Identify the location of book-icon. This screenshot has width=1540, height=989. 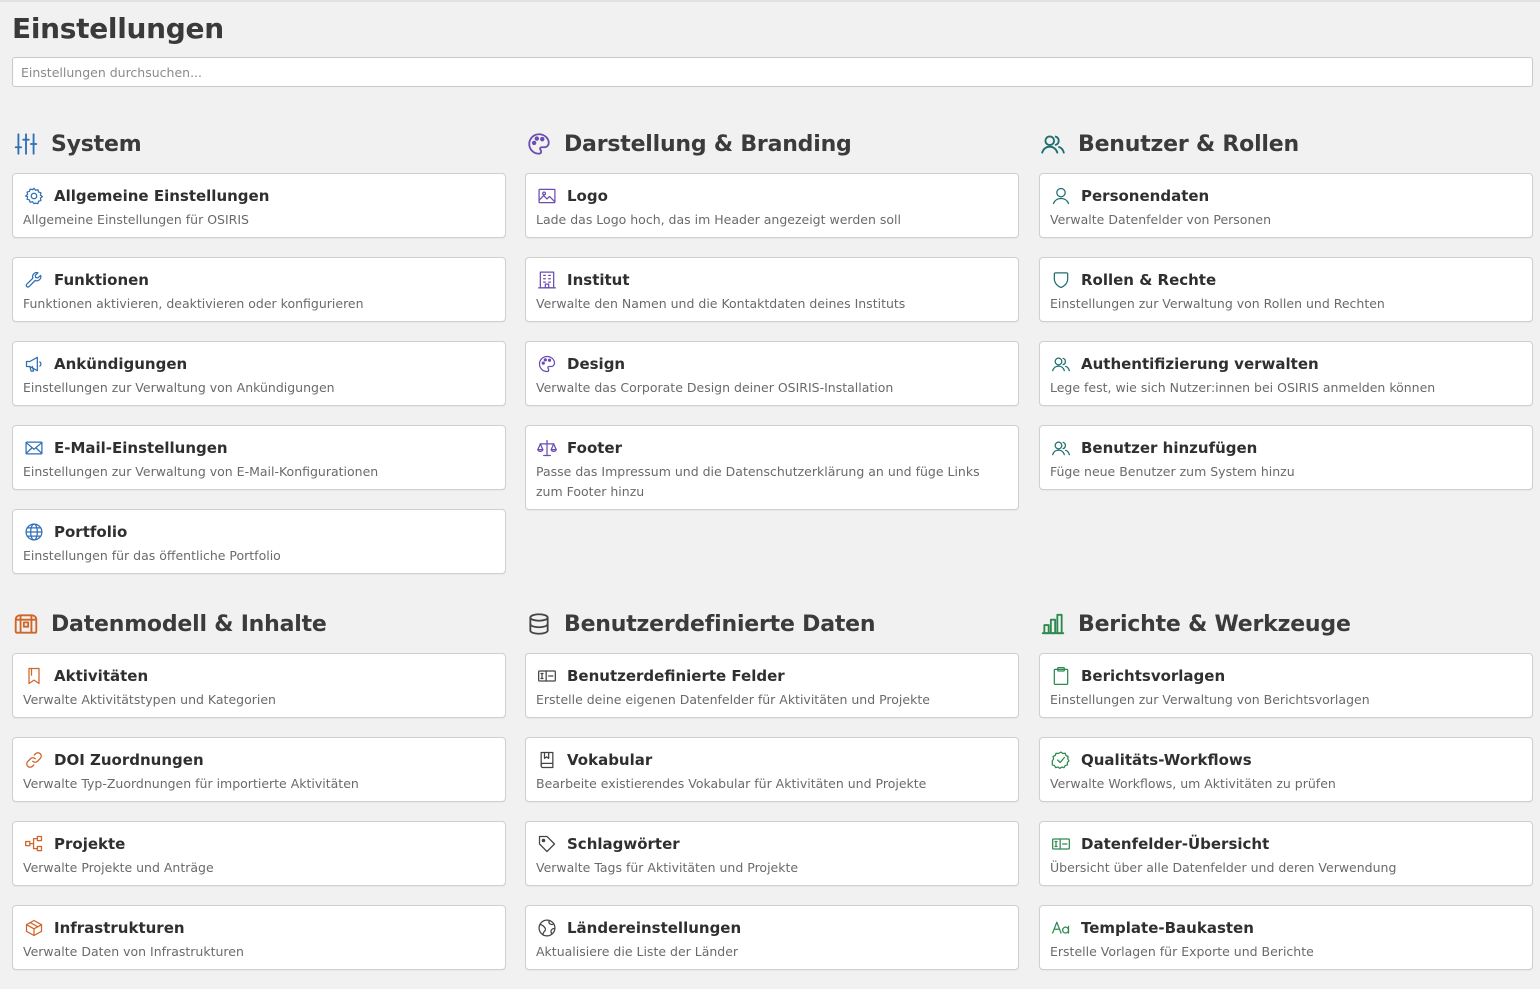
(547, 760).